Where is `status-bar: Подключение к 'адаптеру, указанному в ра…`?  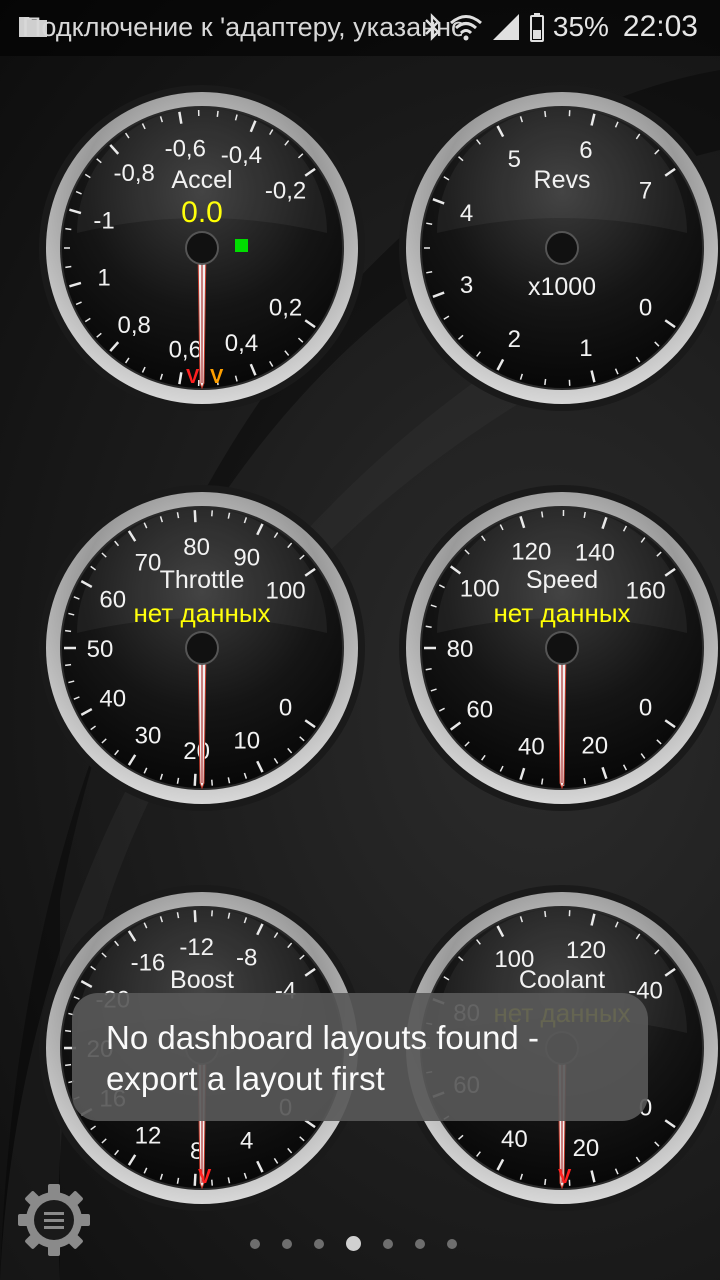
status-bar: Подключение к 'адаптеру, указанному в ра… is located at coordinates (360, 28).